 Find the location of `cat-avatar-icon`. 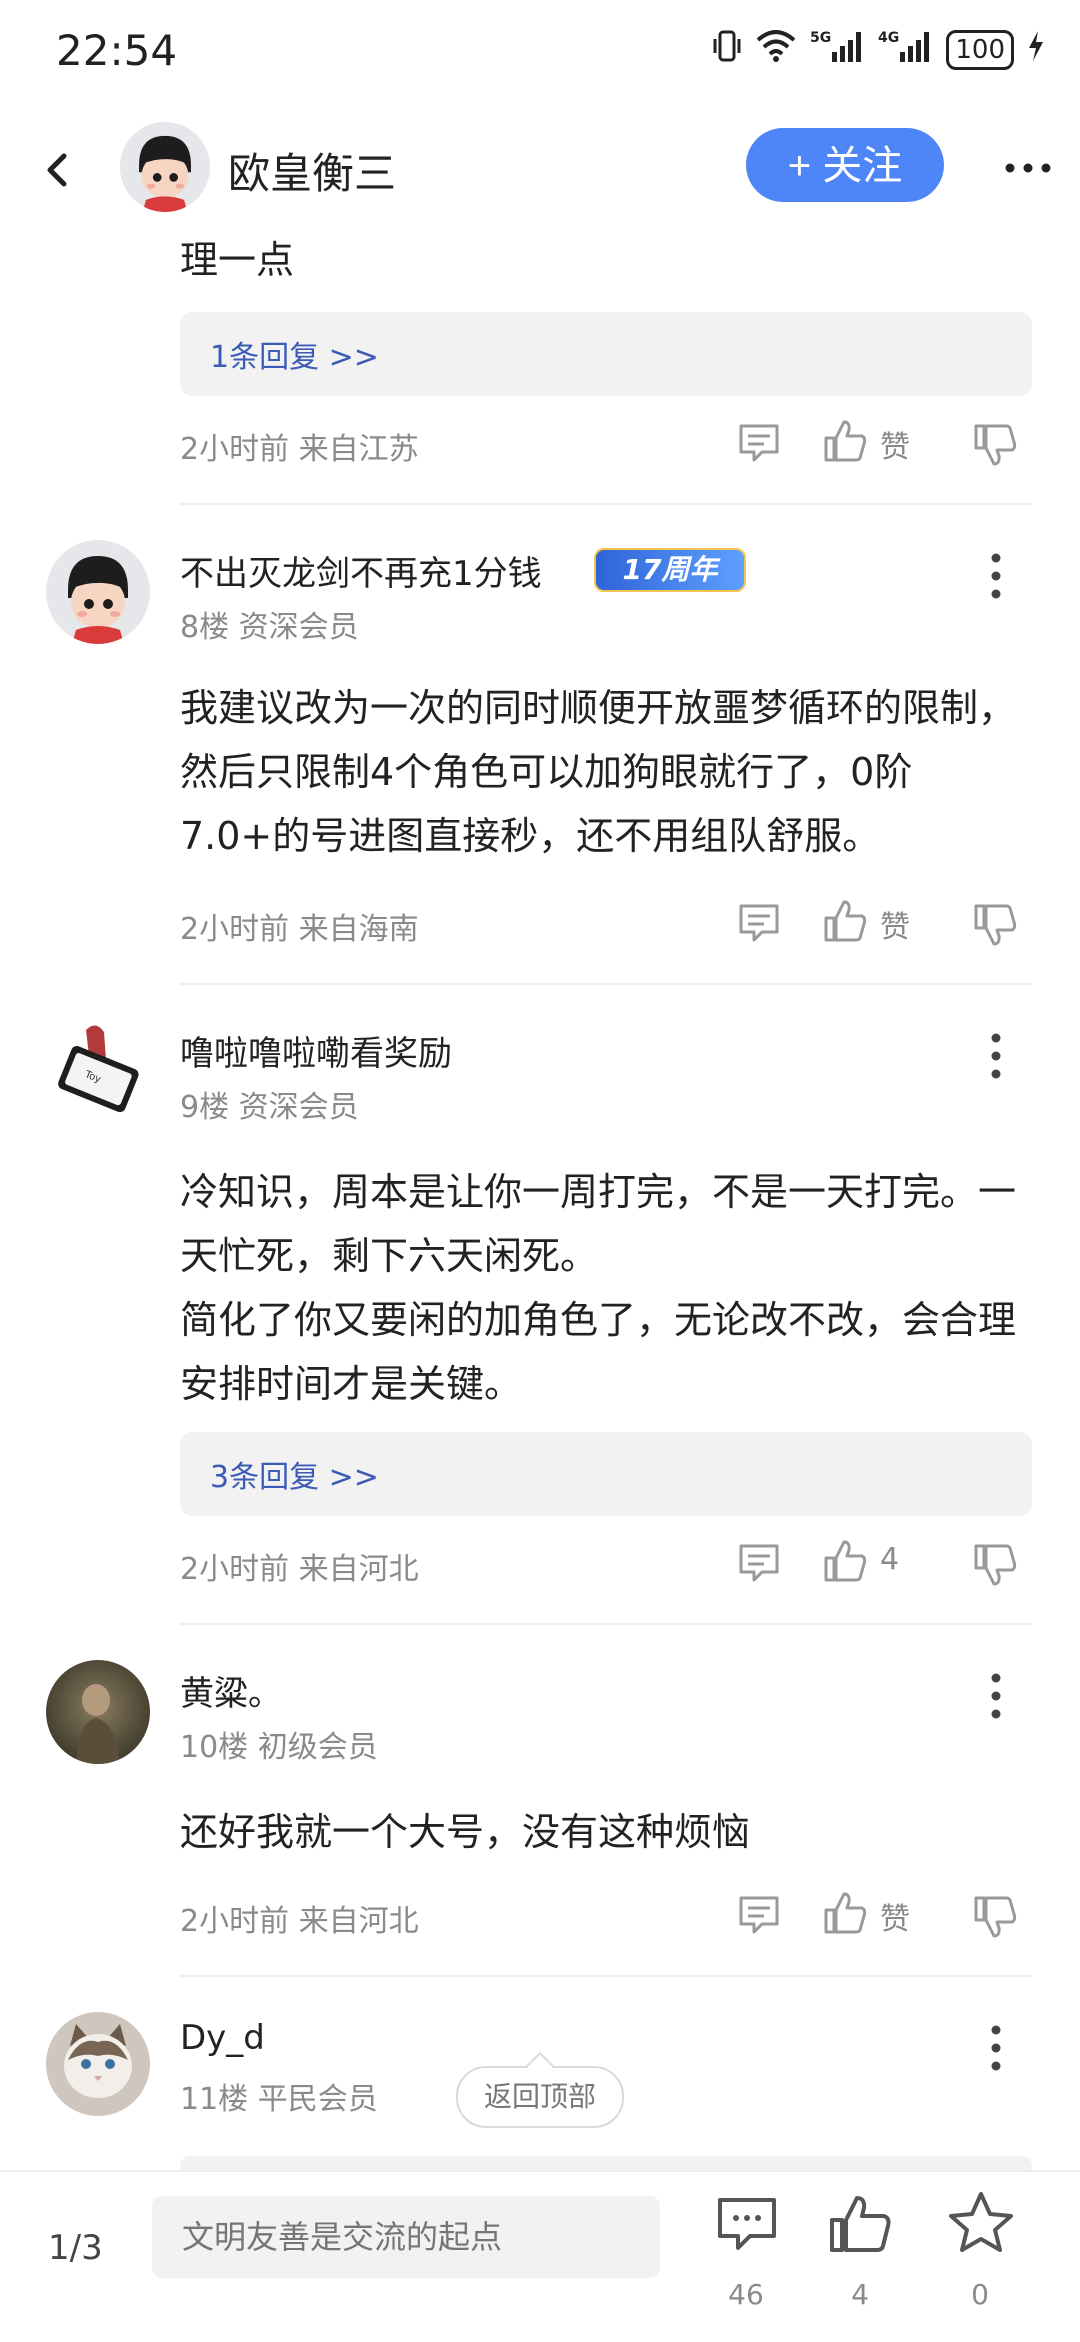

cat-avatar-icon is located at coordinates (98, 2064).